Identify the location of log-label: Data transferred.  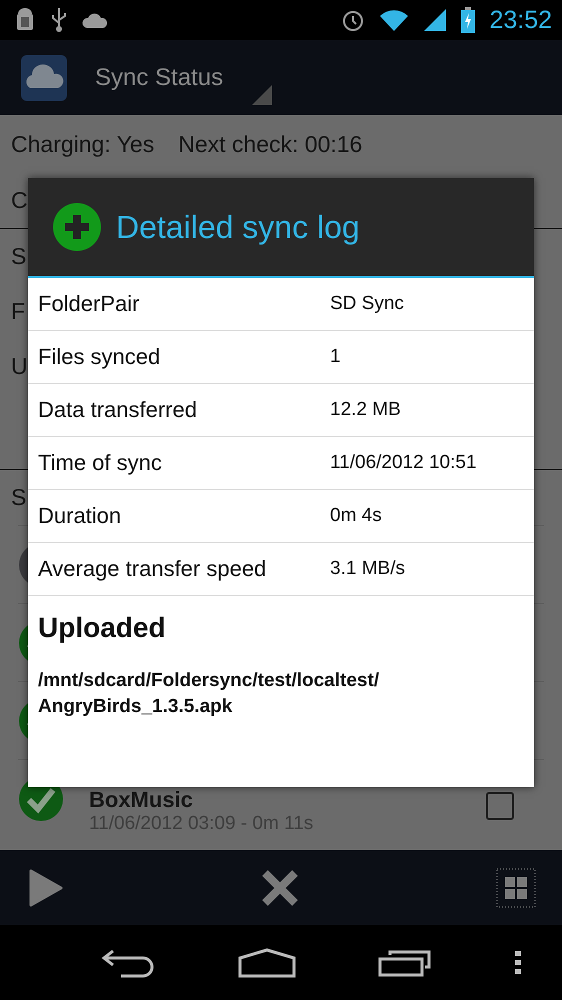
(118, 410).